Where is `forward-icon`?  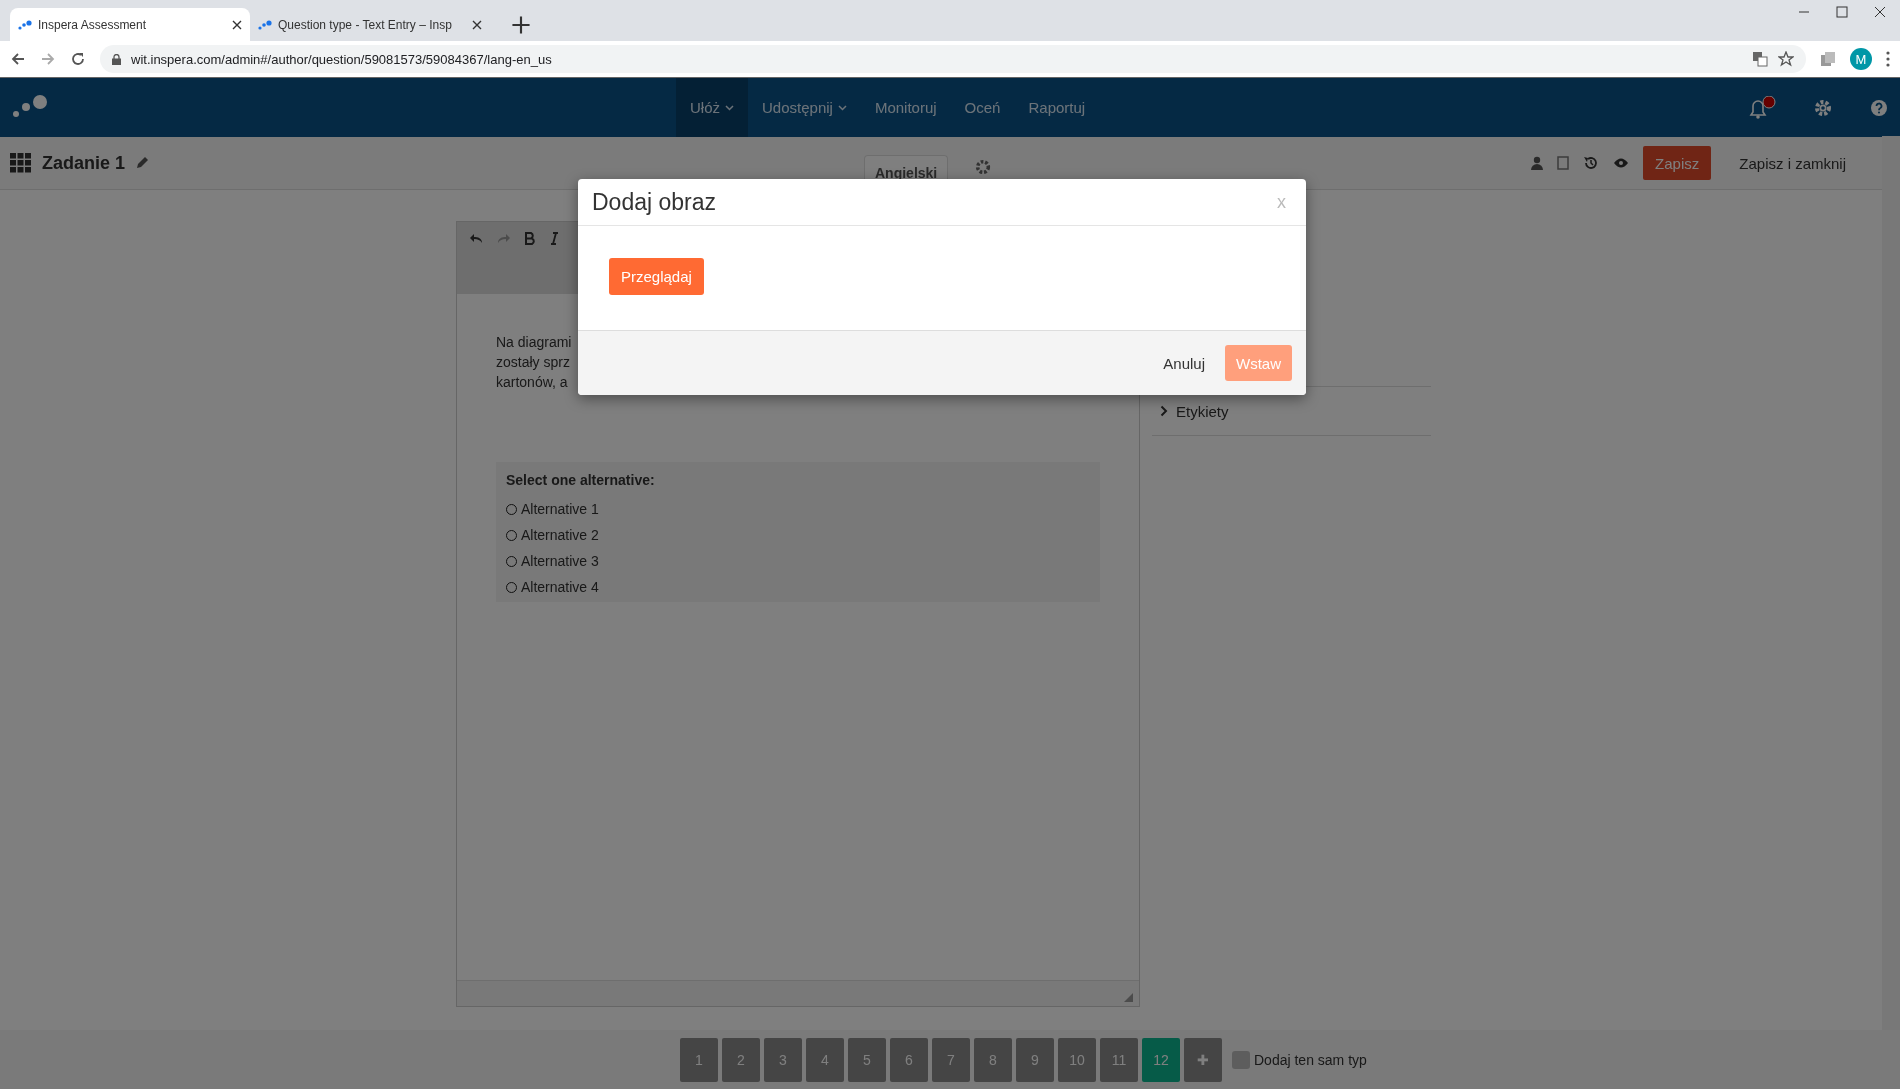
forward-icon is located at coordinates (48, 59).